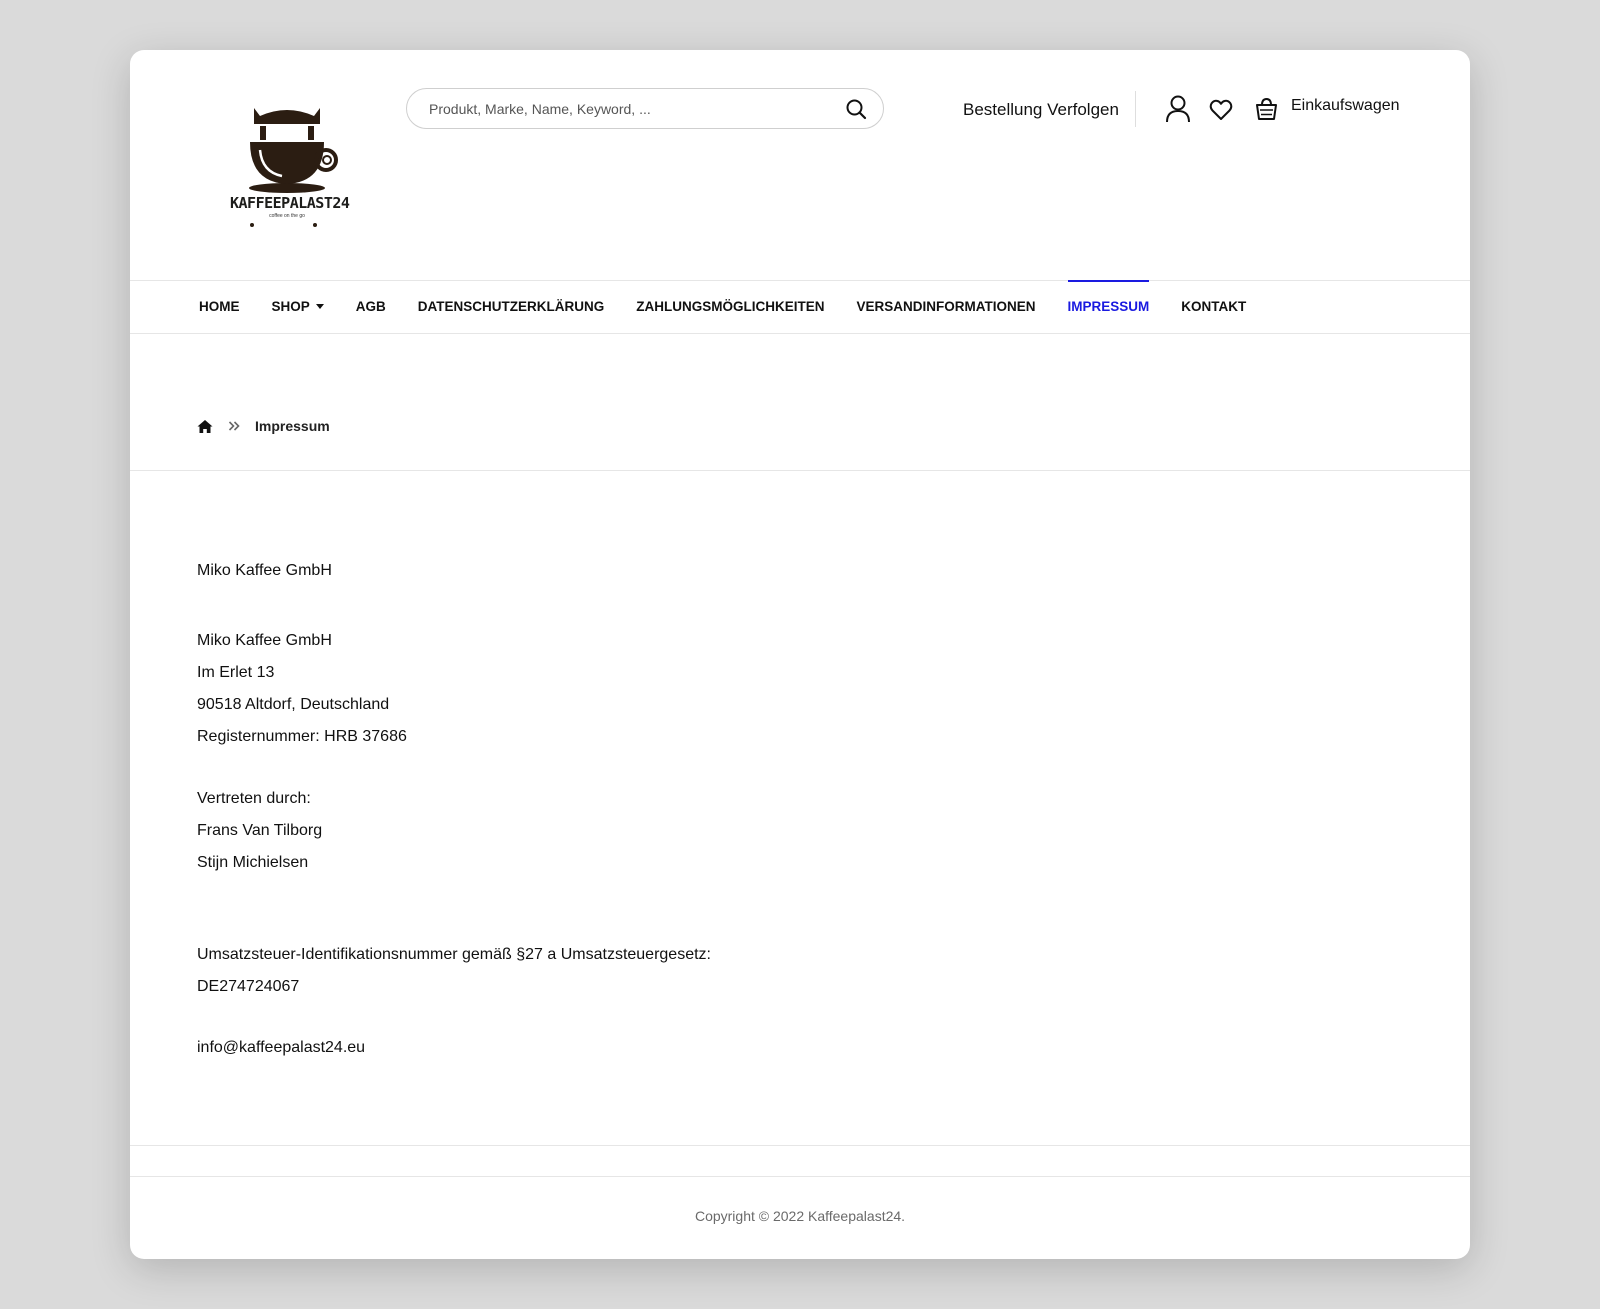  What do you see at coordinates (254, 798) in the screenshot?
I see `represented-label: Vertreten durch:` at bounding box center [254, 798].